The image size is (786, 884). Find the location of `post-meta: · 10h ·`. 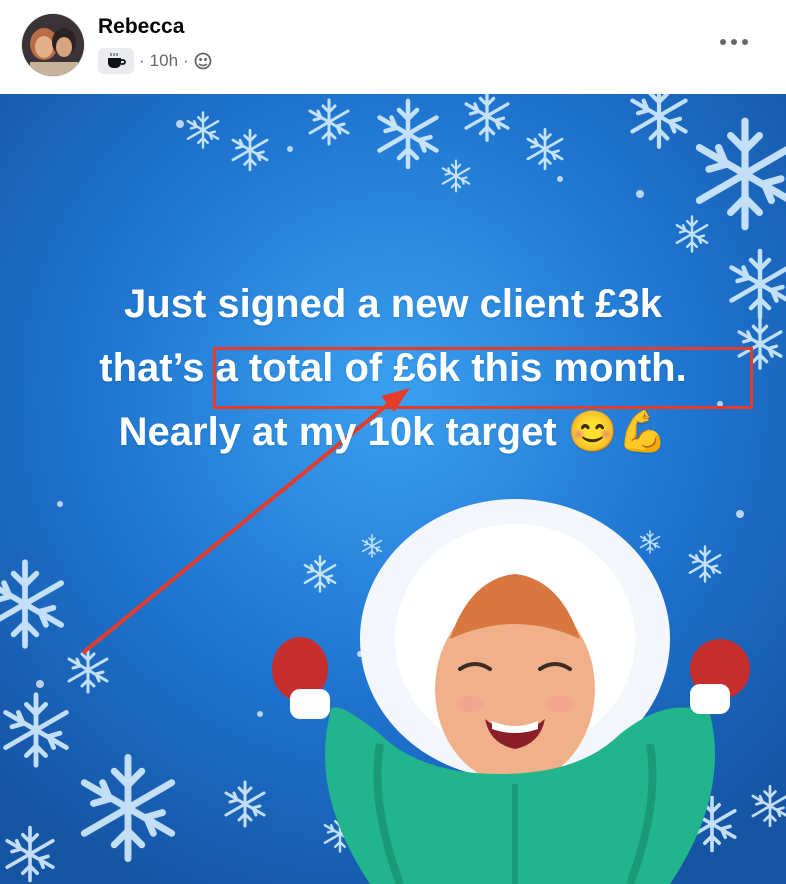

post-meta: · 10h · is located at coordinates (155, 61).